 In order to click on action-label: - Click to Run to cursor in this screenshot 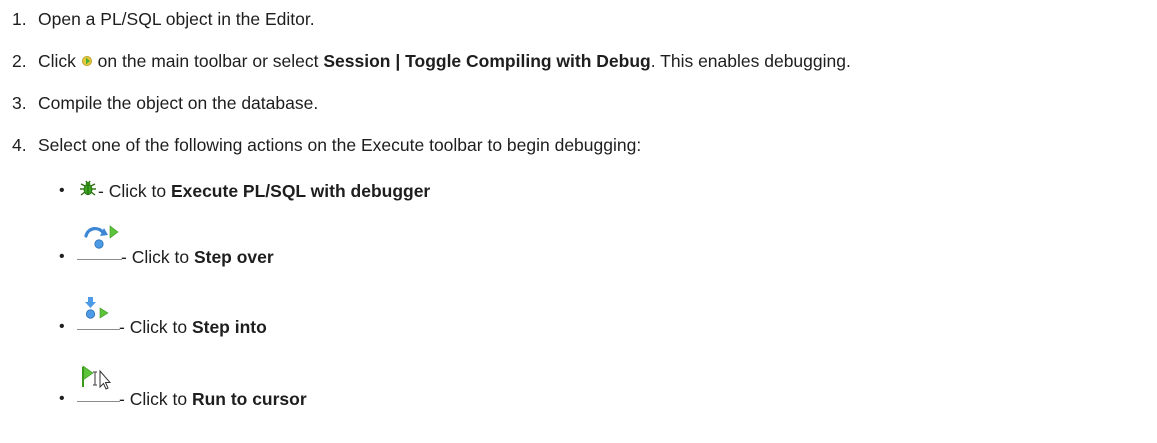, I will do `click(213, 399)`.